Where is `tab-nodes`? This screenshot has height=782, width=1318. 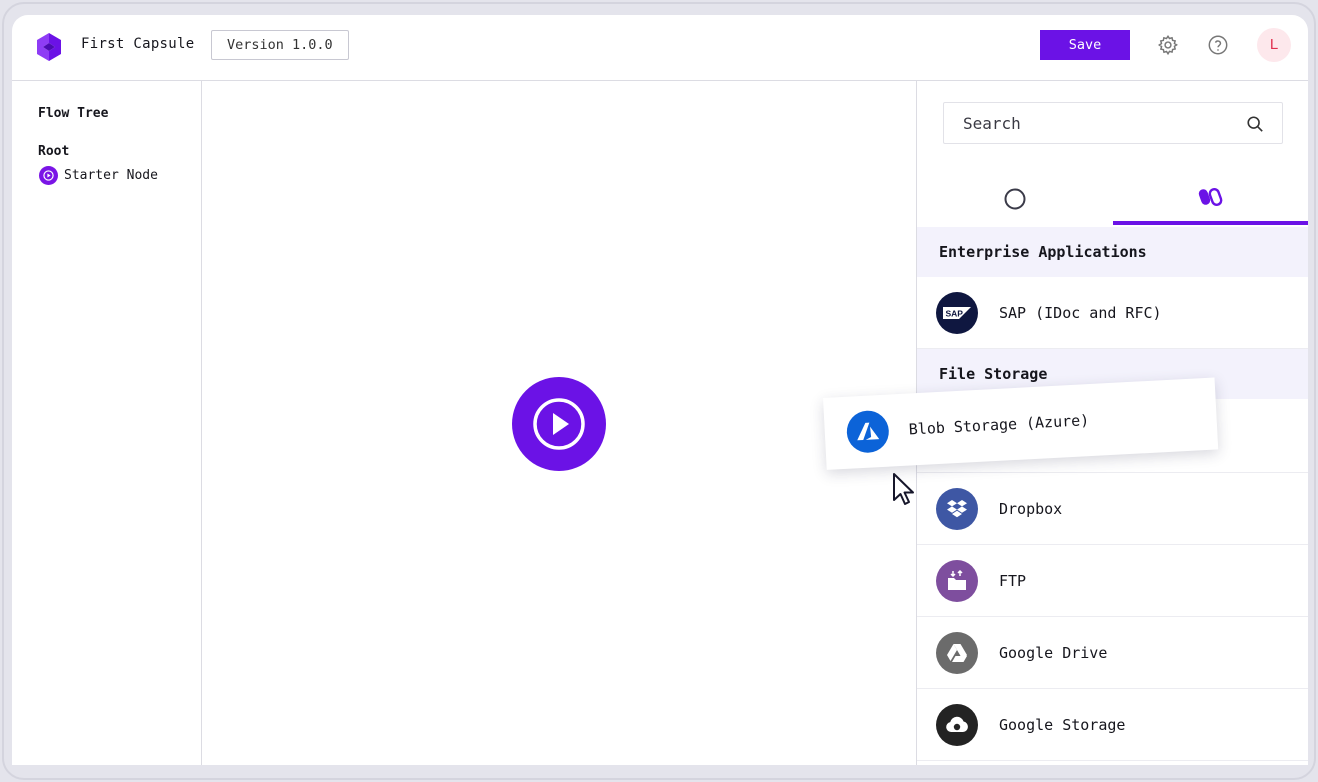
tab-nodes is located at coordinates (1015, 199).